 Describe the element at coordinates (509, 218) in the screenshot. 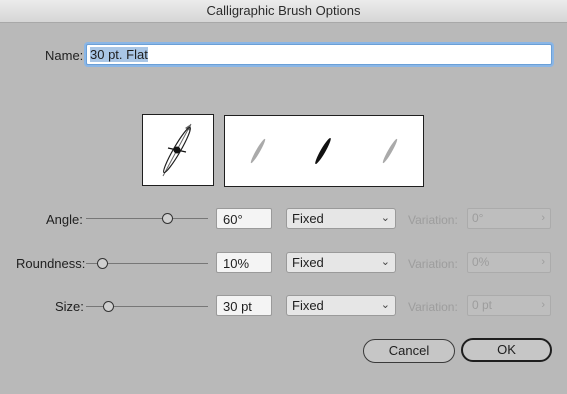

I see `angle-variation-field: 0° ›` at that location.